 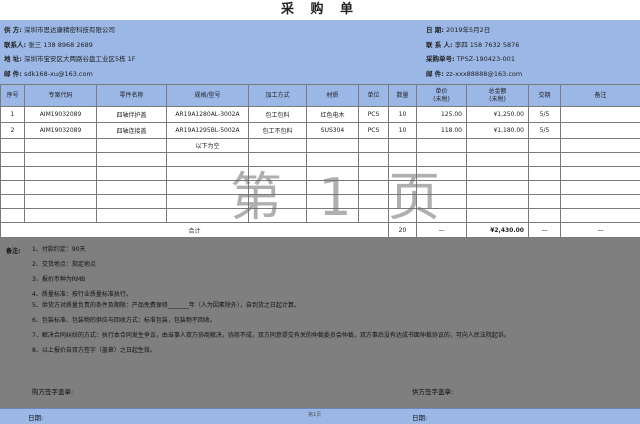 What do you see at coordinates (208, 131) in the screenshot?
I see `cell: AR19A1295BL-5002A` at bounding box center [208, 131].